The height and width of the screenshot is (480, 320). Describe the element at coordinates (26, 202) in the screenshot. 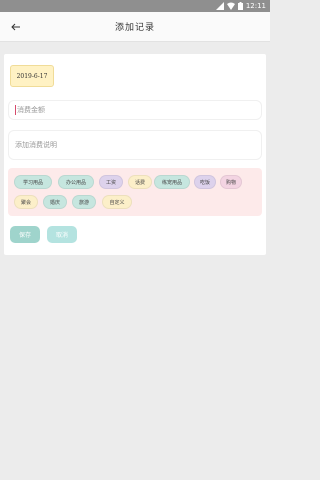

I see `tag-party: 聚会` at that location.